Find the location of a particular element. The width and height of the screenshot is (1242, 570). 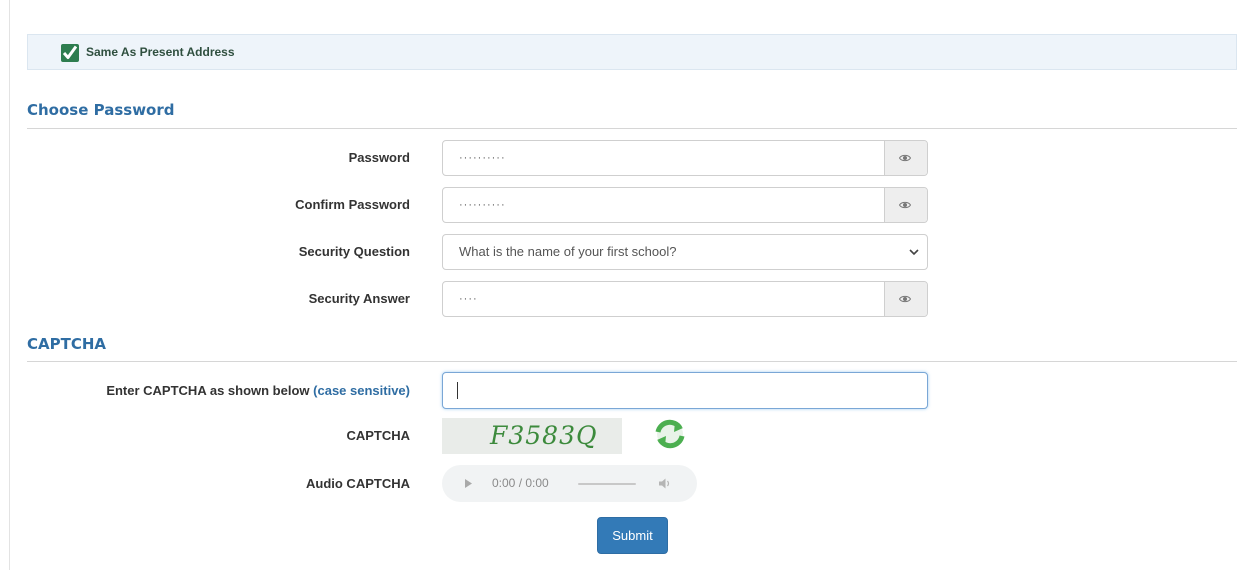

security-question-label: Security Question is located at coordinates (354, 251).